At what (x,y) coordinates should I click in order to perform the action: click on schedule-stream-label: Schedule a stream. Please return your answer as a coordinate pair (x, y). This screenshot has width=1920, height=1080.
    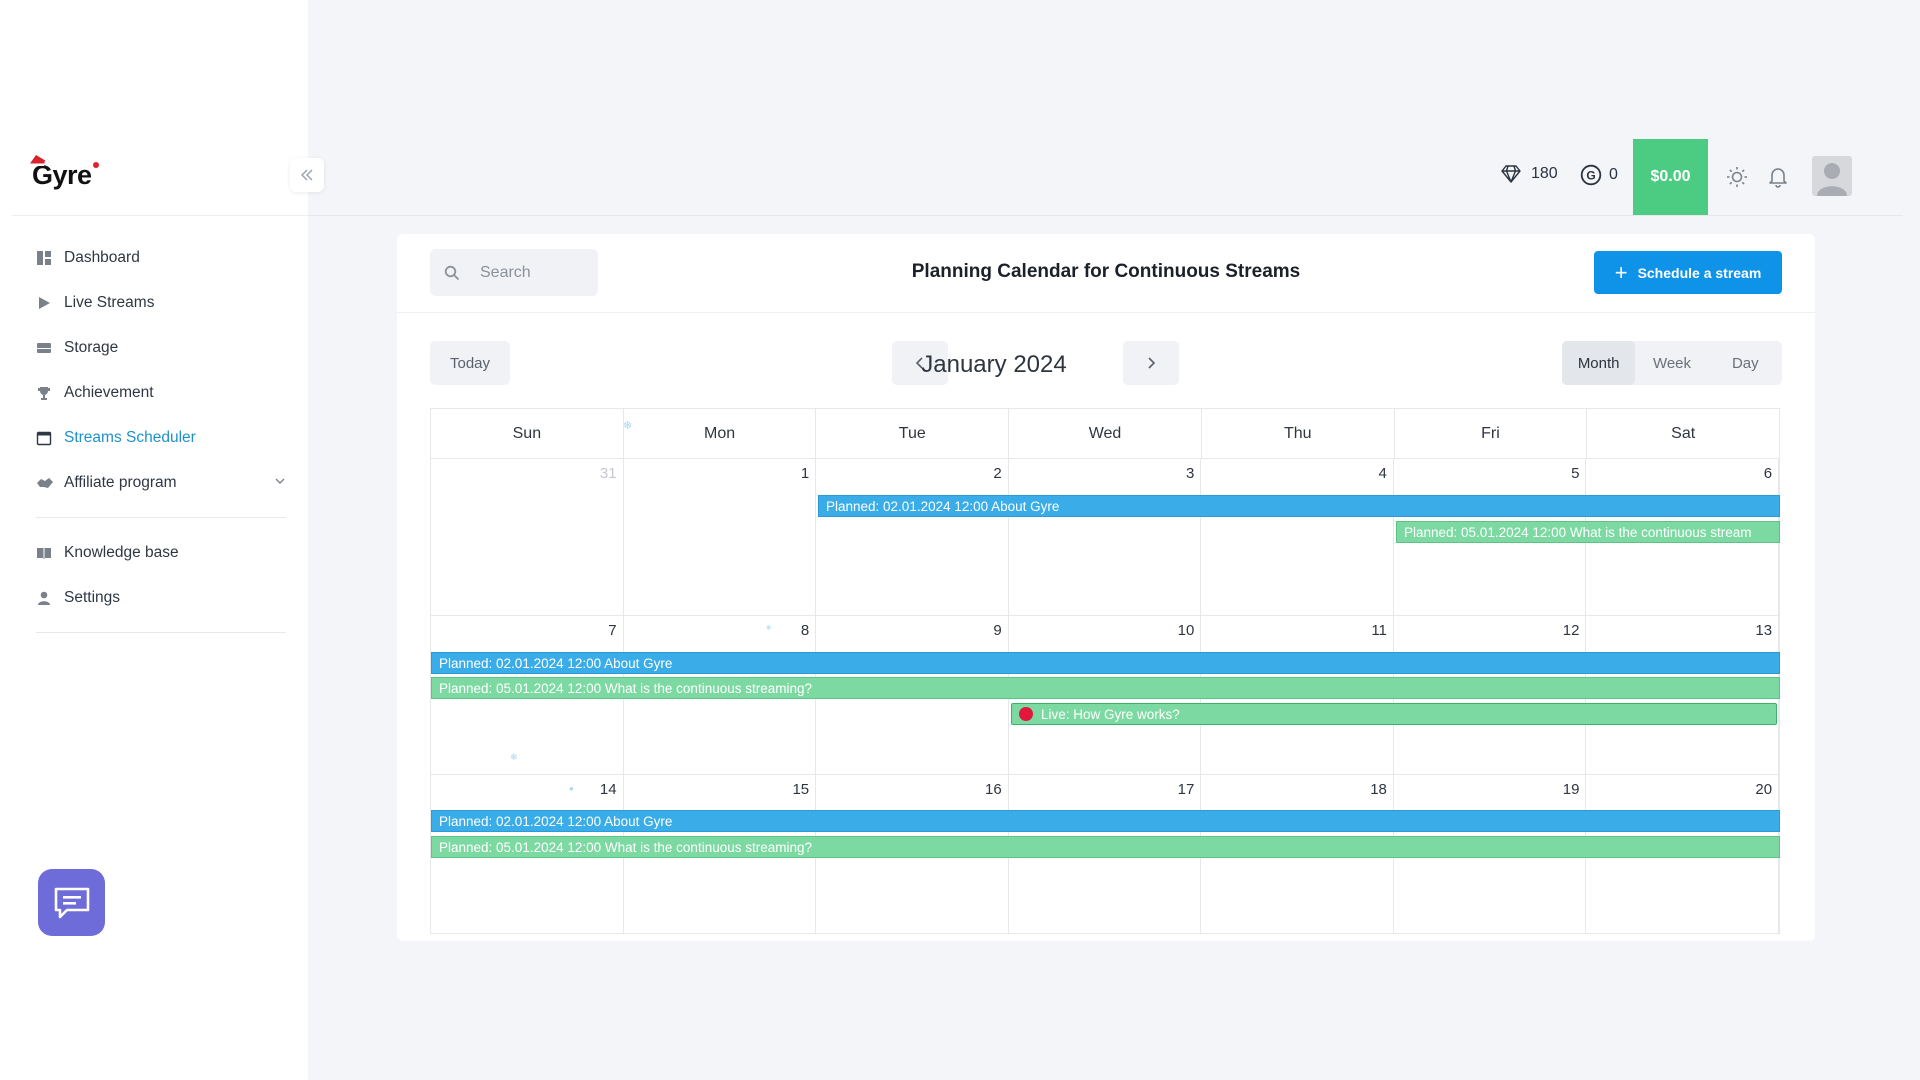
    Looking at the image, I should click on (1699, 272).